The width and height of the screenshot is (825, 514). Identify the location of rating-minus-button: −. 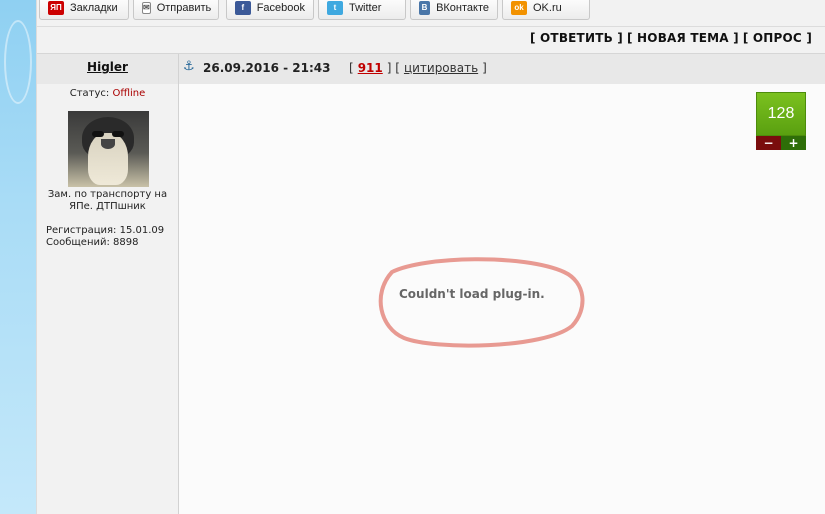
(768, 143).